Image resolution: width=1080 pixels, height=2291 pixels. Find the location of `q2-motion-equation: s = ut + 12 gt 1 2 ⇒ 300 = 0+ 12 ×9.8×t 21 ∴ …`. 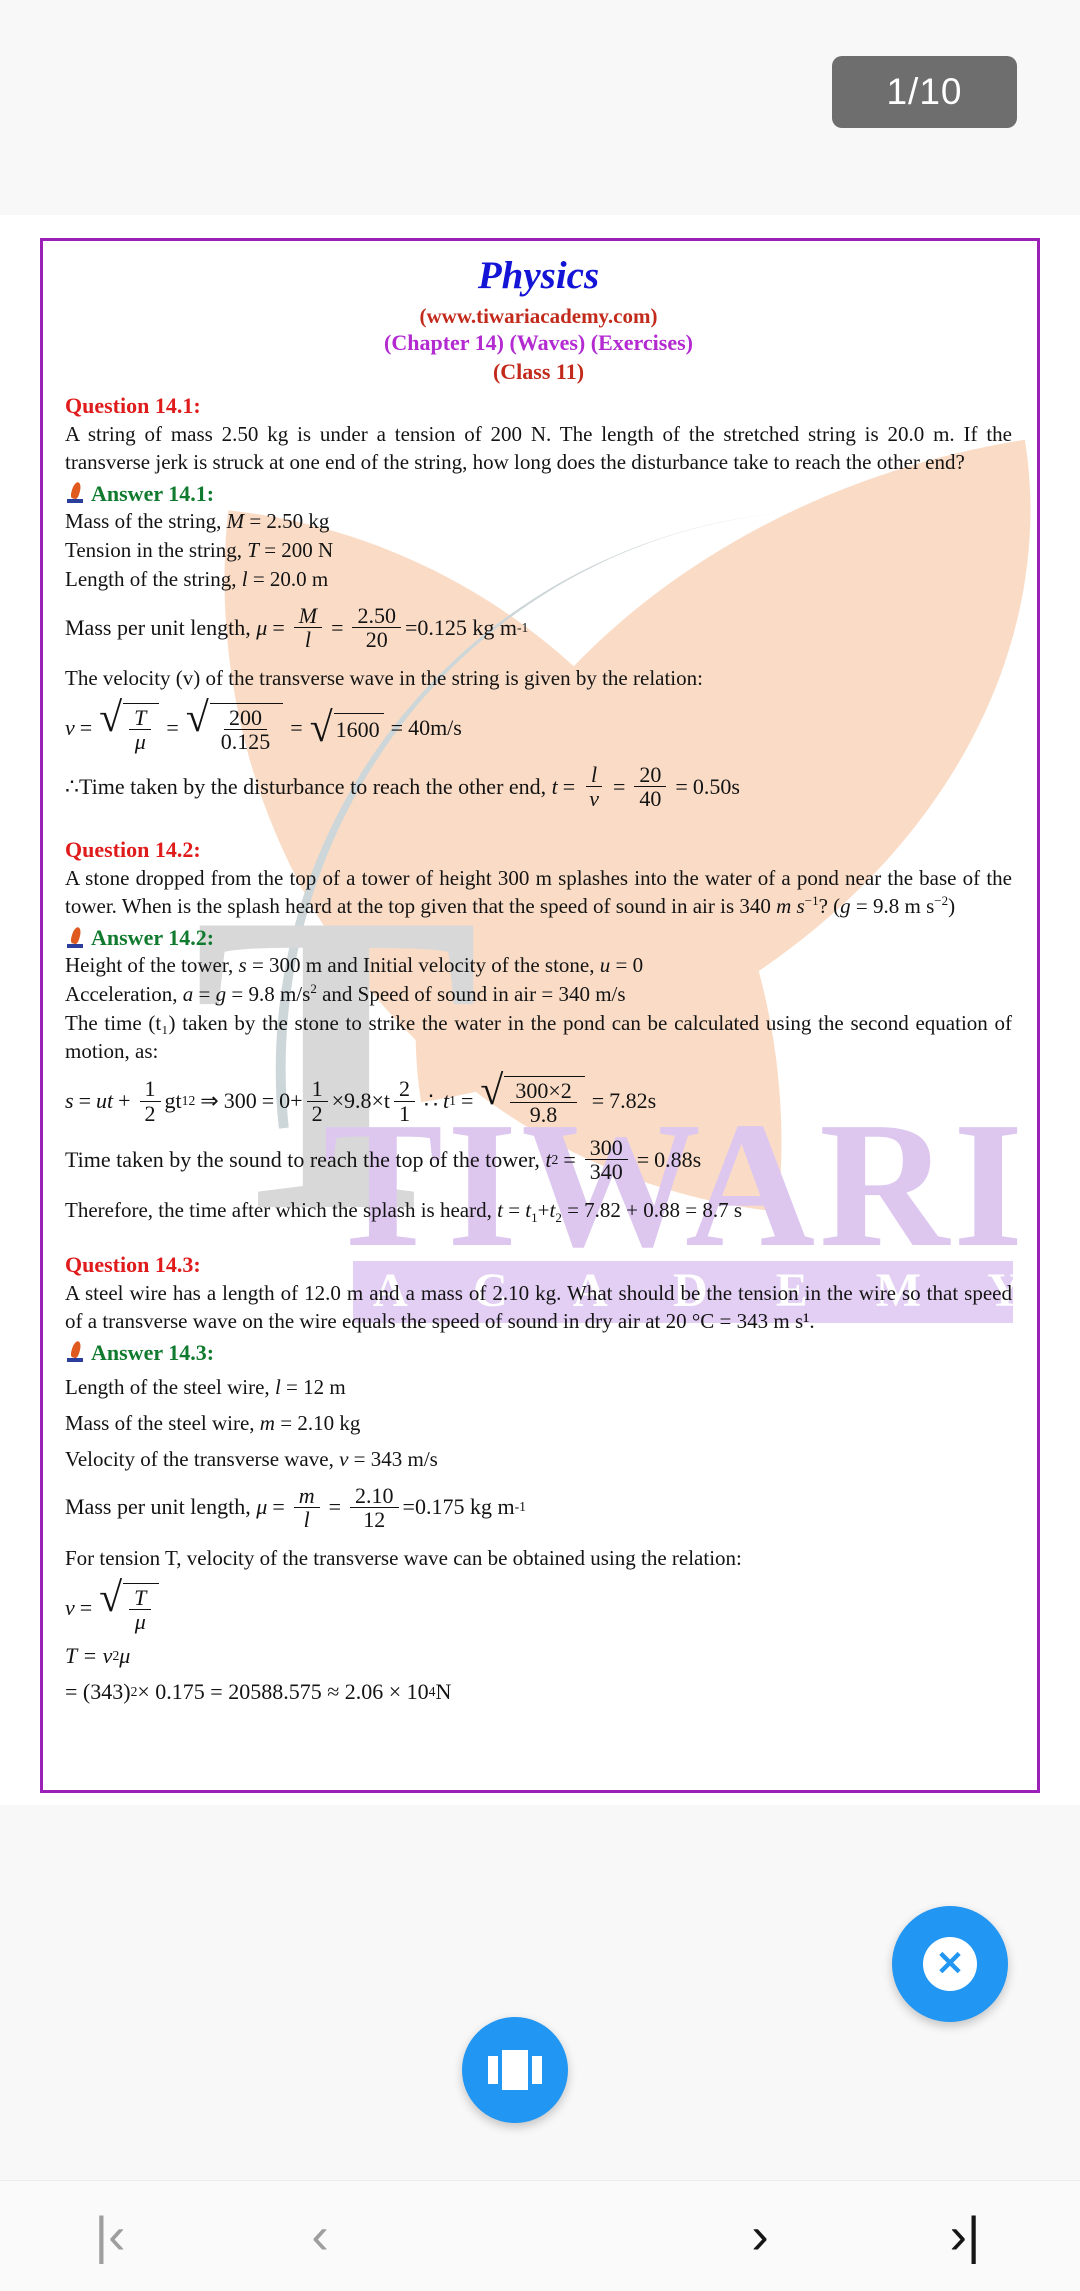

q2-motion-equation: s = ut + 12 gt 1 2 ⇒ 300 = 0+ 12 ×9.8×t 21 ∴ … is located at coordinates (361, 1097).